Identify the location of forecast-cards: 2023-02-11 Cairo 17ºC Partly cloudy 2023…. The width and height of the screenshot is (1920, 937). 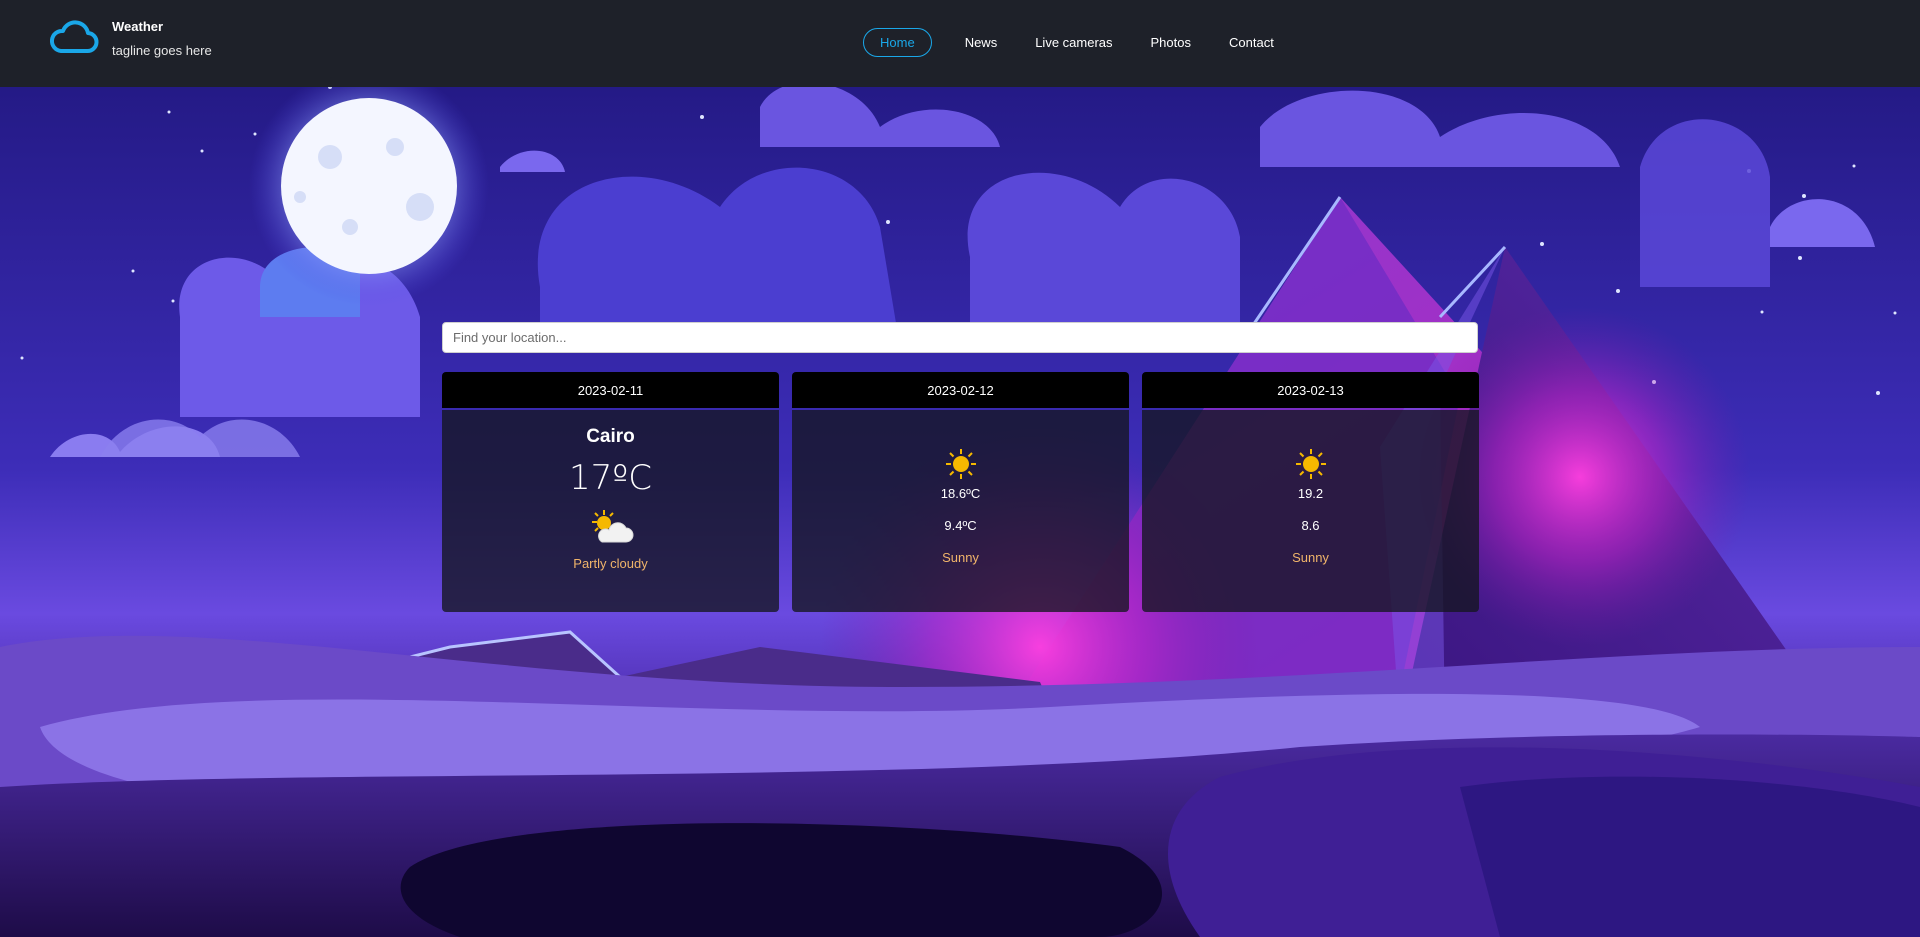
(960, 492).